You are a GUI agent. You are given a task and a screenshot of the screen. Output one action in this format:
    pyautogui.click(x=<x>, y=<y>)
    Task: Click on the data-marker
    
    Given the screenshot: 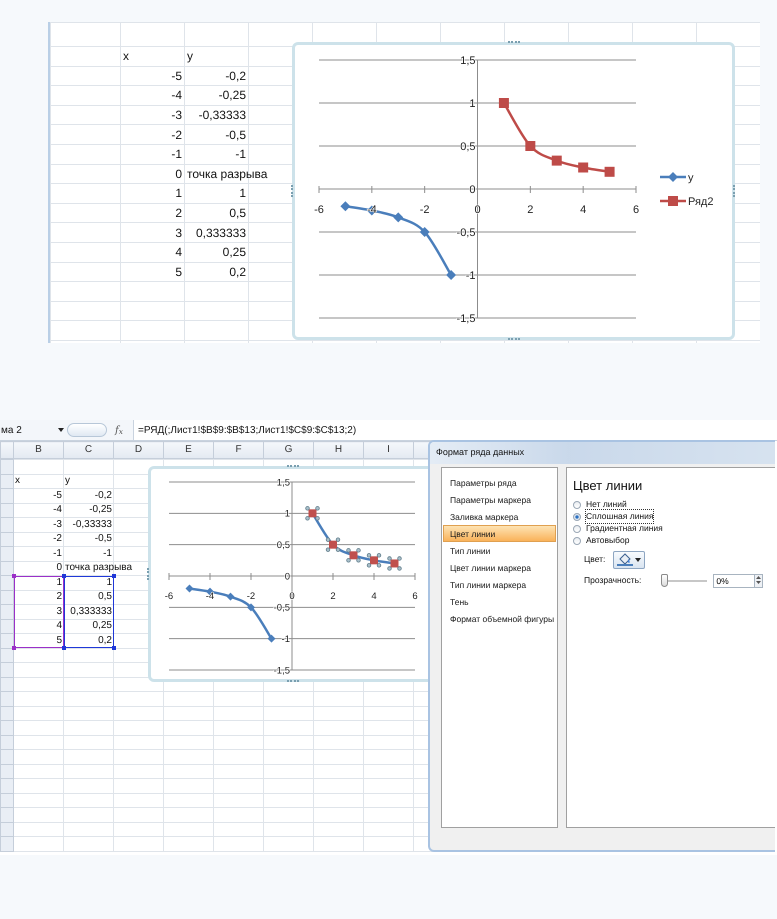 What is the action you would take?
    pyautogui.click(x=673, y=201)
    